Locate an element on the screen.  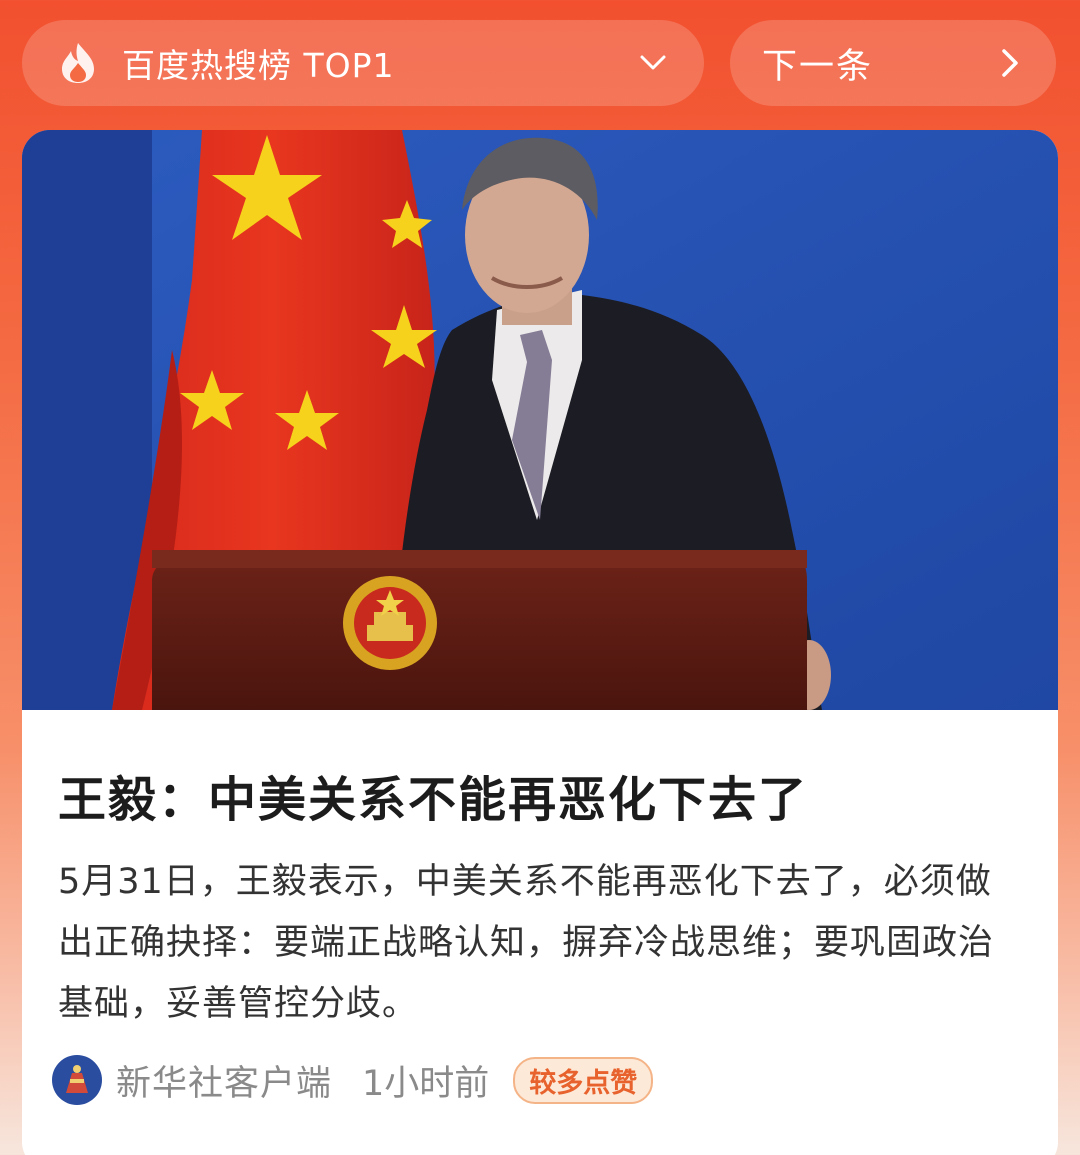
hot-list-selector: 百度热搜榜 TOP1 is located at coordinates (363, 63).